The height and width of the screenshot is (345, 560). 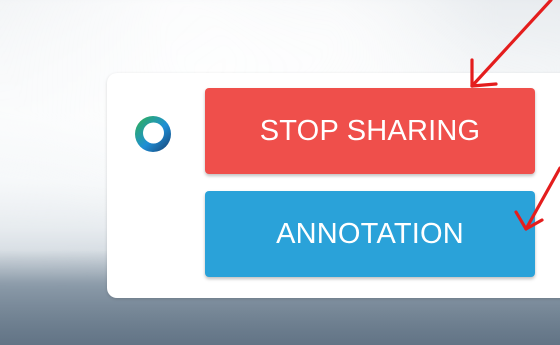 I want to click on annotation-button: ANNOTATION, so click(x=370, y=234).